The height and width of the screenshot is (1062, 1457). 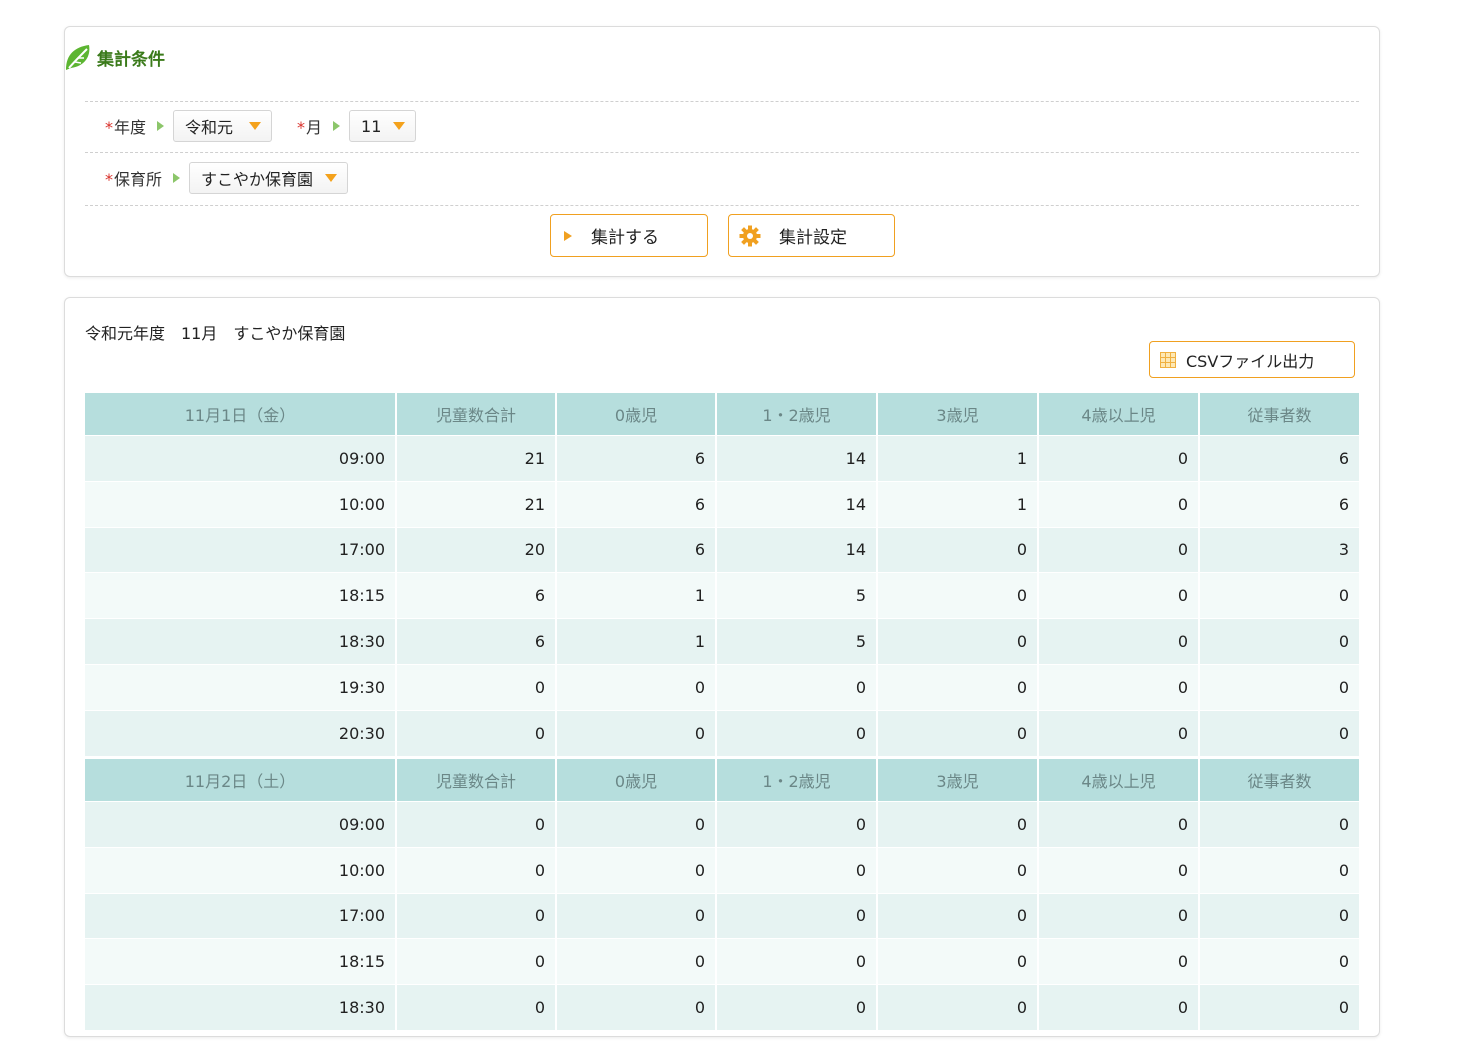 I want to click on table-header: 11月2日（土） 児童数合計 0歳児 1・2歳児 3歳児 4歳以上児 従事者数, so click(x=722, y=780).